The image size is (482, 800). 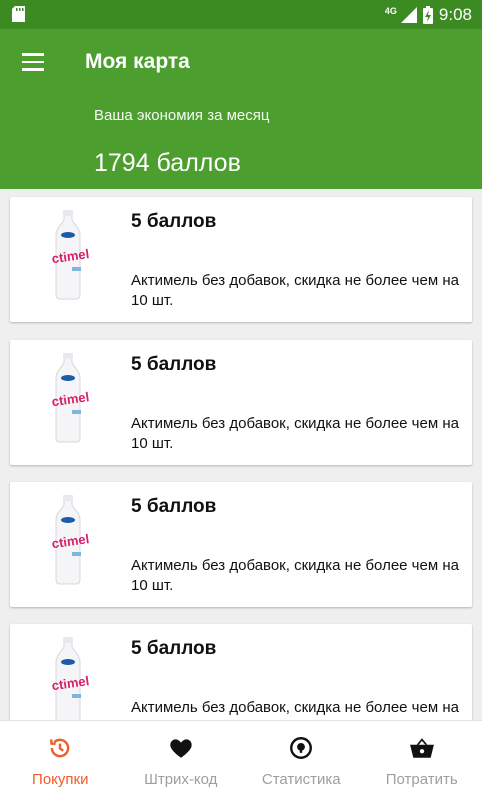 What do you see at coordinates (181, 779) in the screenshot?
I see `tab-label: Штрих-код` at bounding box center [181, 779].